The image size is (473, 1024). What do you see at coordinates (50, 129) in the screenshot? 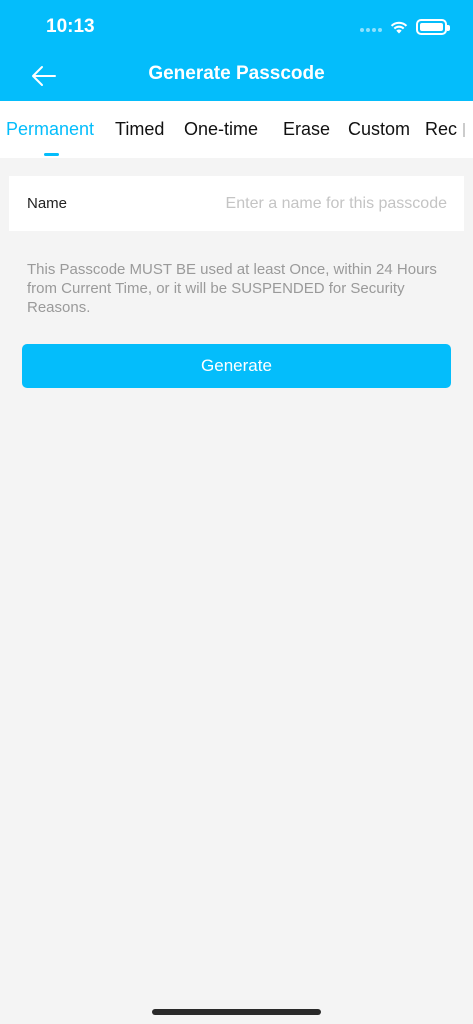
I see `tab-permanent: Permanent` at bounding box center [50, 129].